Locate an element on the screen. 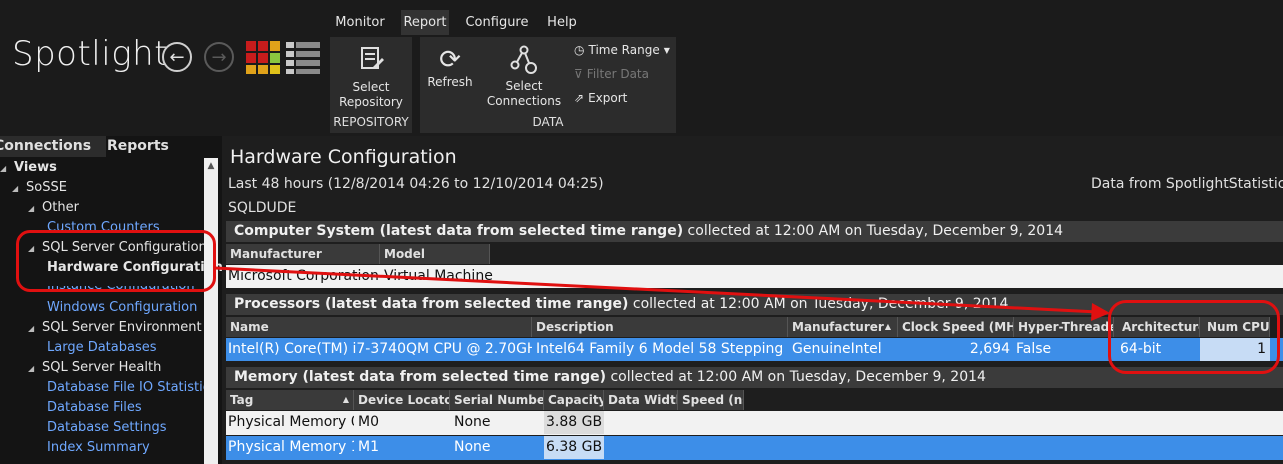 Image resolution: width=1283 pixels, height=464 pixels. annotation-arrow-line is located at coordinates (656, 290).